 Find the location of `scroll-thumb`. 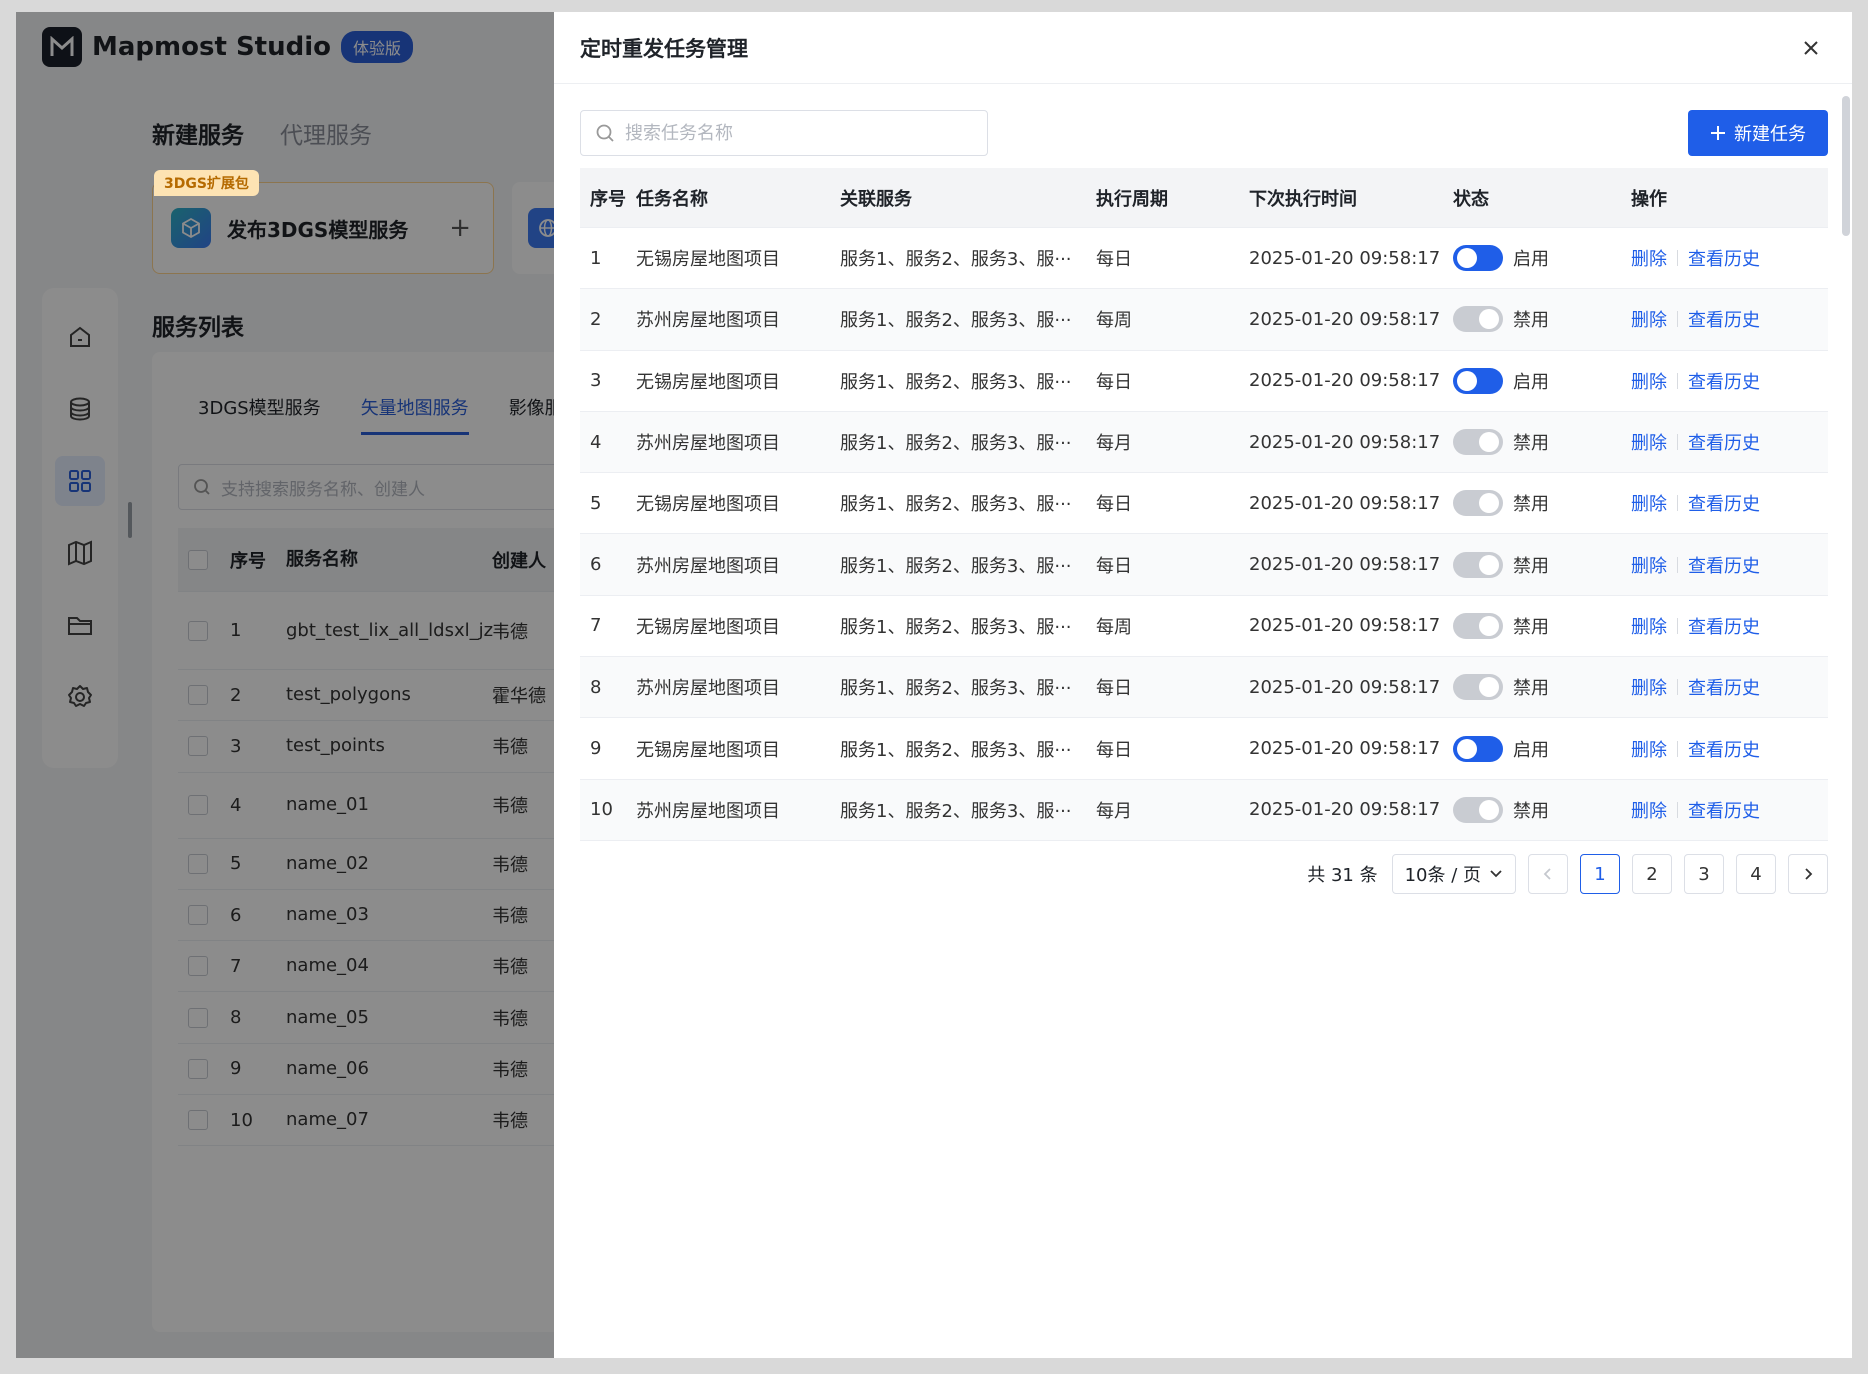

scroll-thumb is located at coordinates (1846, 166).